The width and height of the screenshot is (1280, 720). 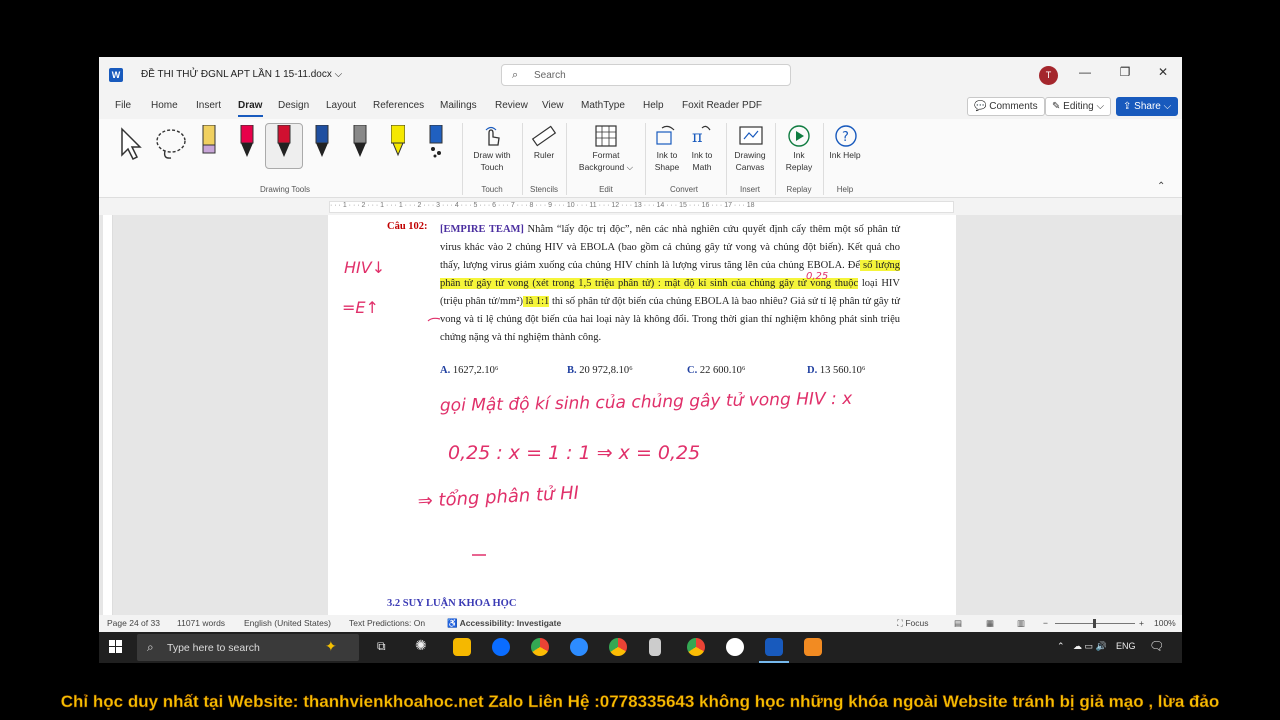 What do you see at coordinates (421, 645) in the screenshot?
I see `brightness-icon: ✺` at bounding box center [421, 645].